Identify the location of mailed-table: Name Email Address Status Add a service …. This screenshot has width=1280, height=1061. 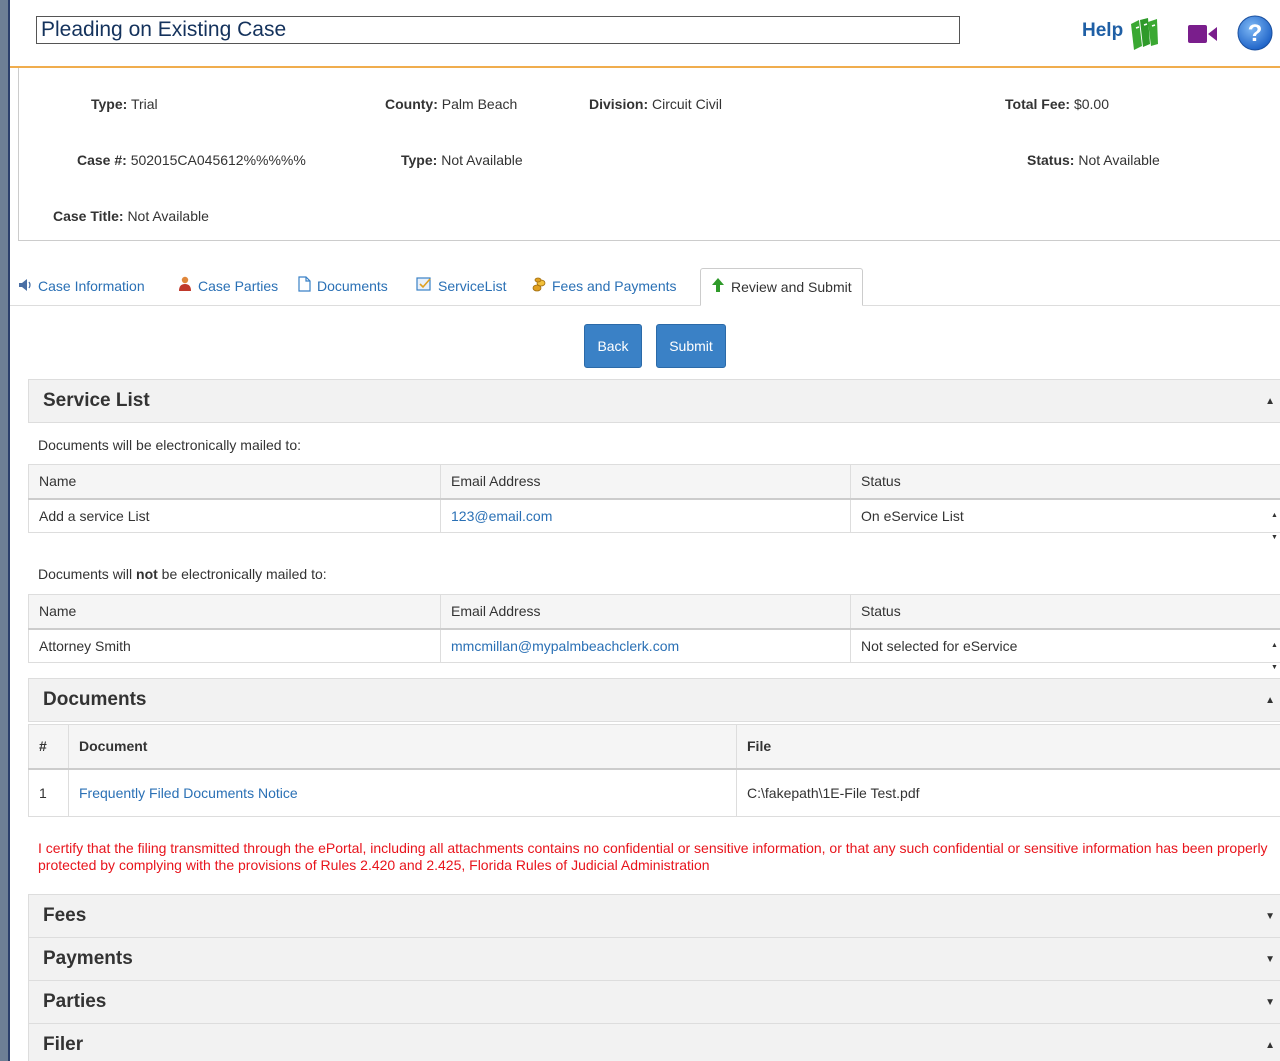
(654, 498).